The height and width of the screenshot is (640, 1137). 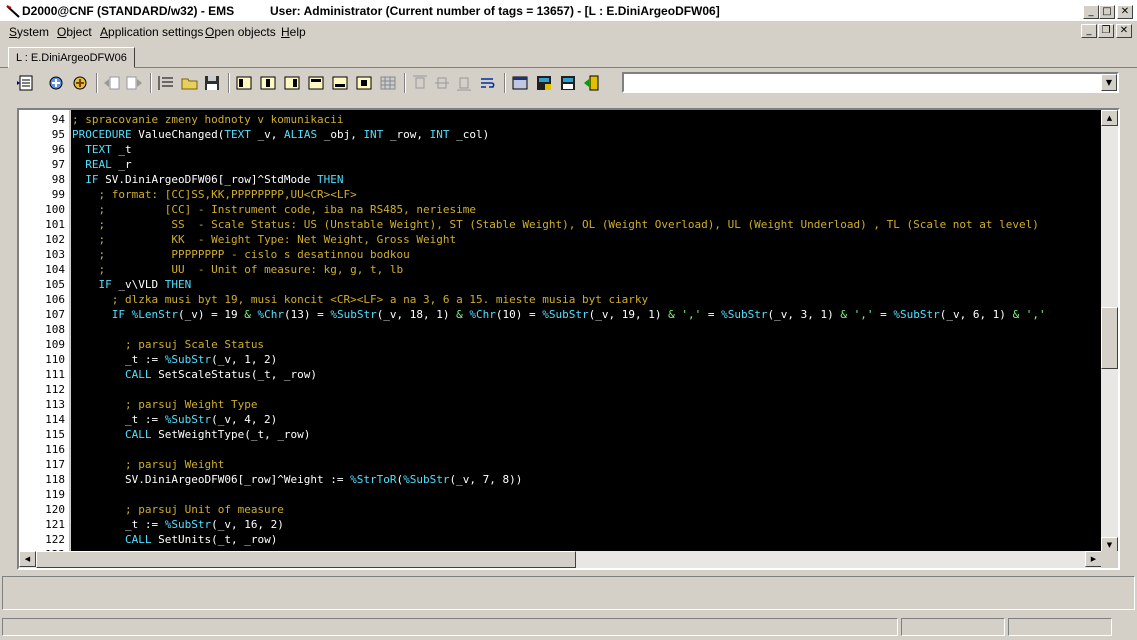 What do you see at coordinates (464, 83) in the screenshot?
I see `align-bottom-icon` at bounding box center [464, 83].